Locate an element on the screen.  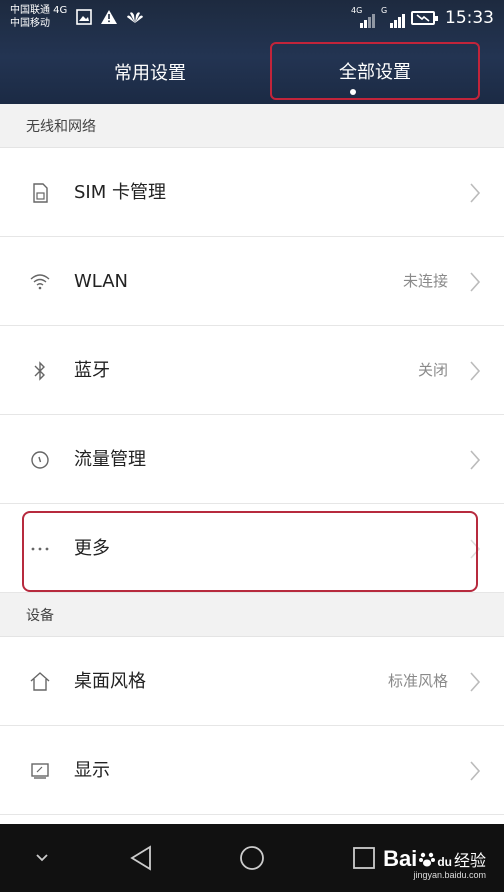
tab-all-settings: 全部设置 is located at coordinates (375, 71).